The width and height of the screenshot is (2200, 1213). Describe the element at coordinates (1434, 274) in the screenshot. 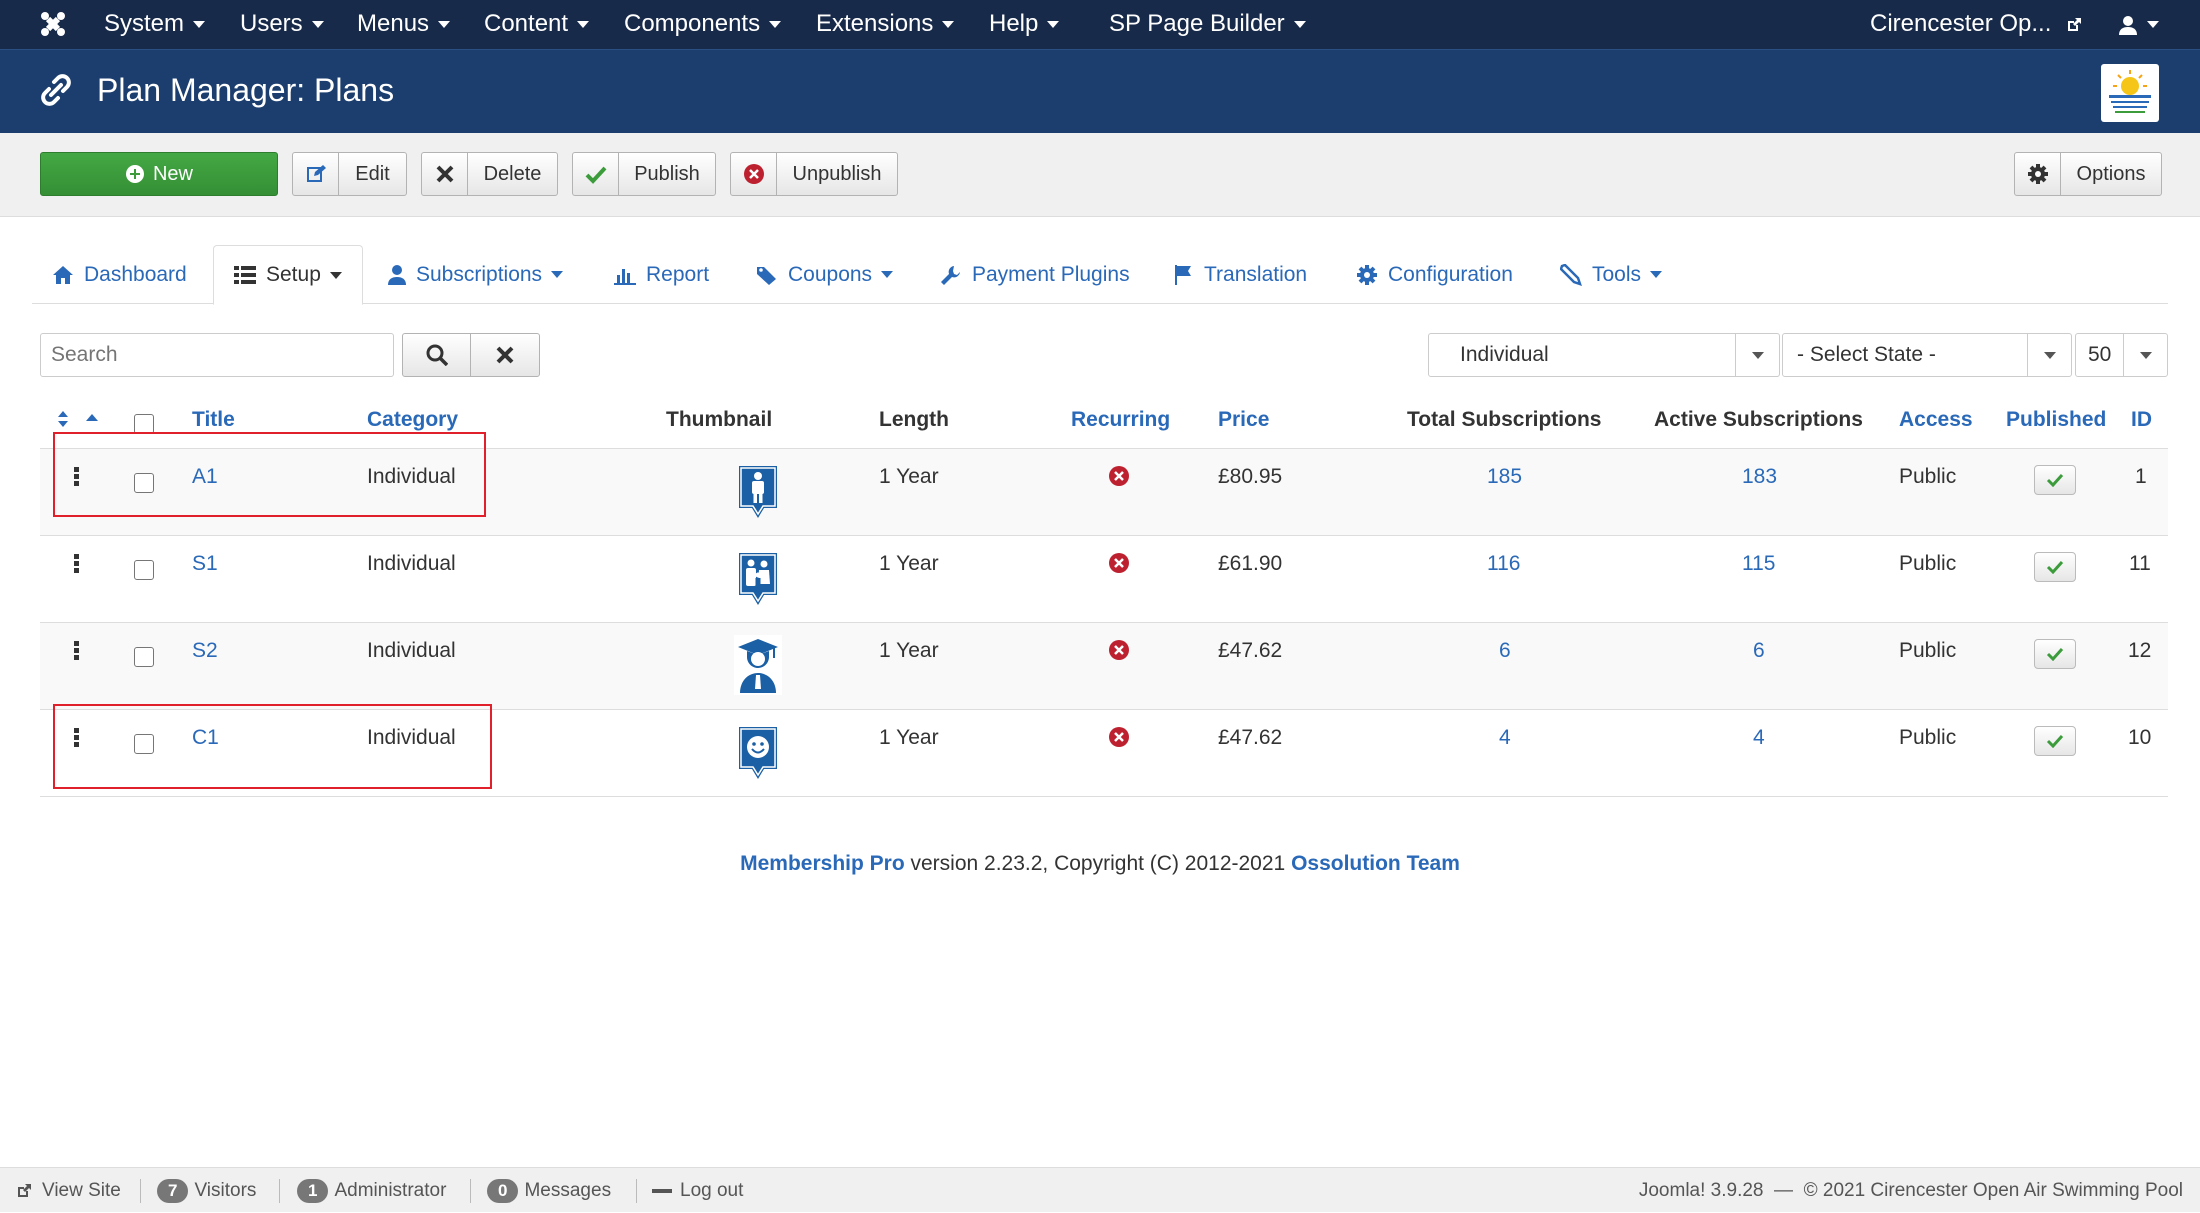

I see `tab-configuration: Configuration` at that location.